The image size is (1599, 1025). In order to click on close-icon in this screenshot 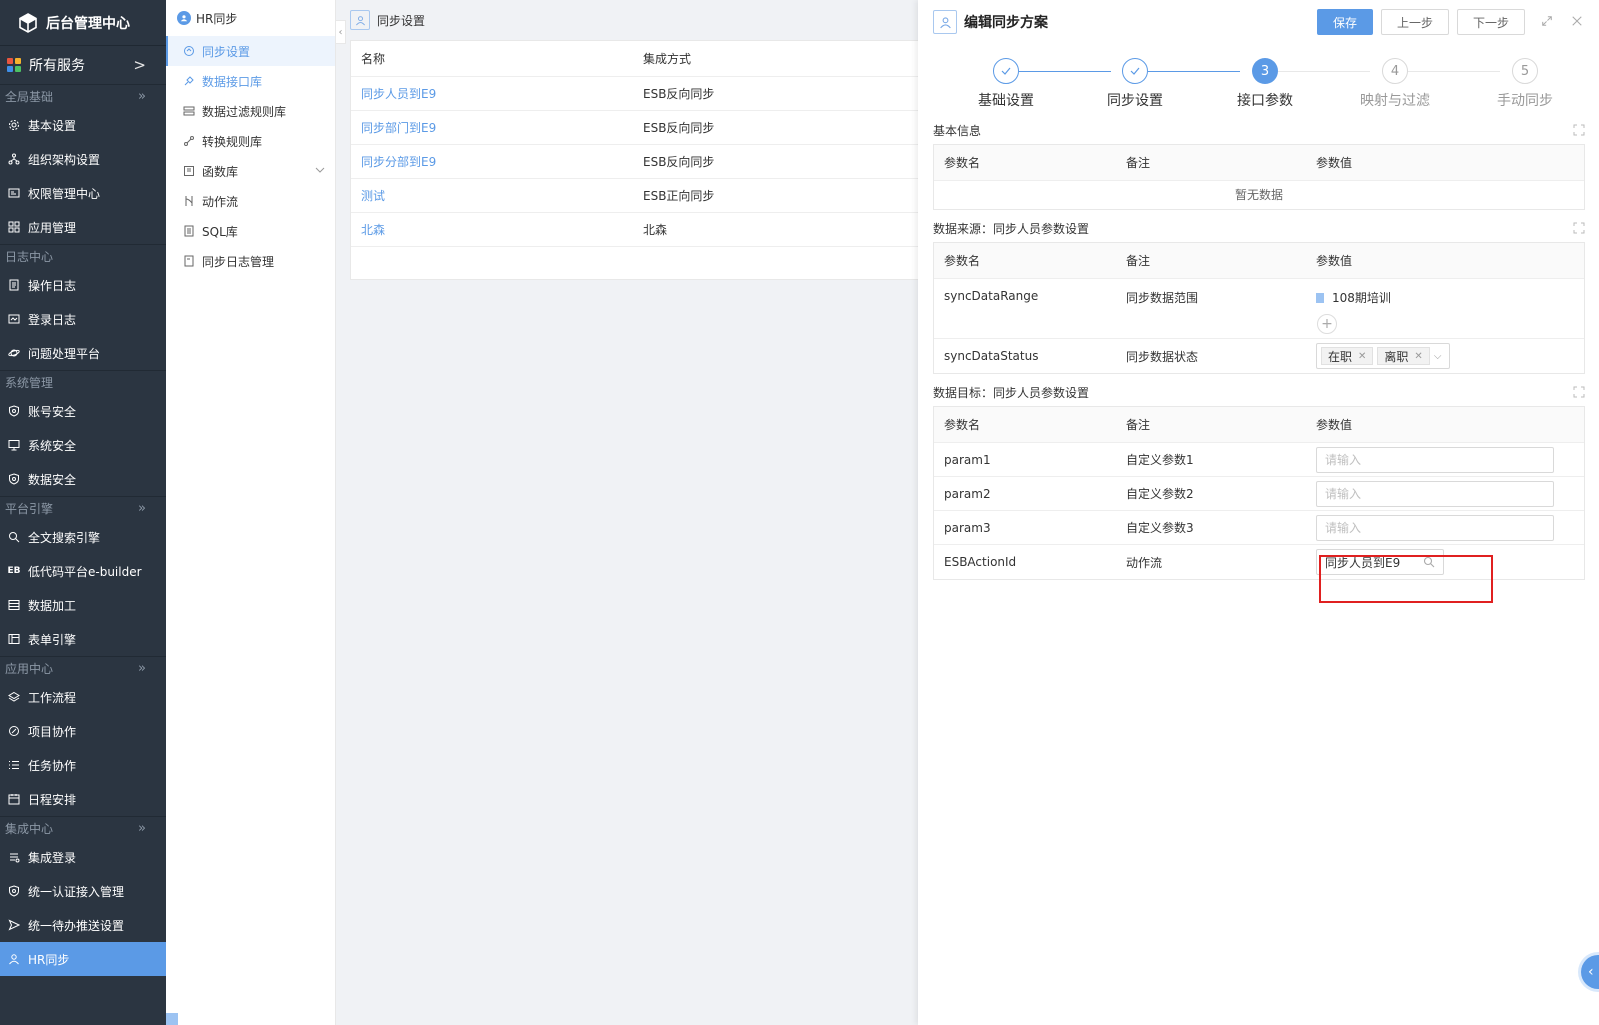, I will do `click(1578, 22)`.